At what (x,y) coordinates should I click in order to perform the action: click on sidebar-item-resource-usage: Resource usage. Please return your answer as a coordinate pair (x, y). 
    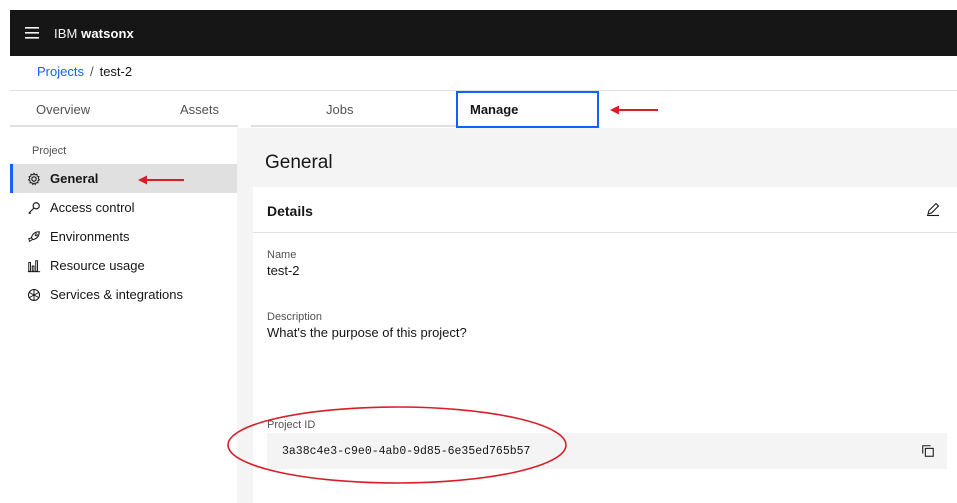
    Looking at the image, I should click on (123, 265).